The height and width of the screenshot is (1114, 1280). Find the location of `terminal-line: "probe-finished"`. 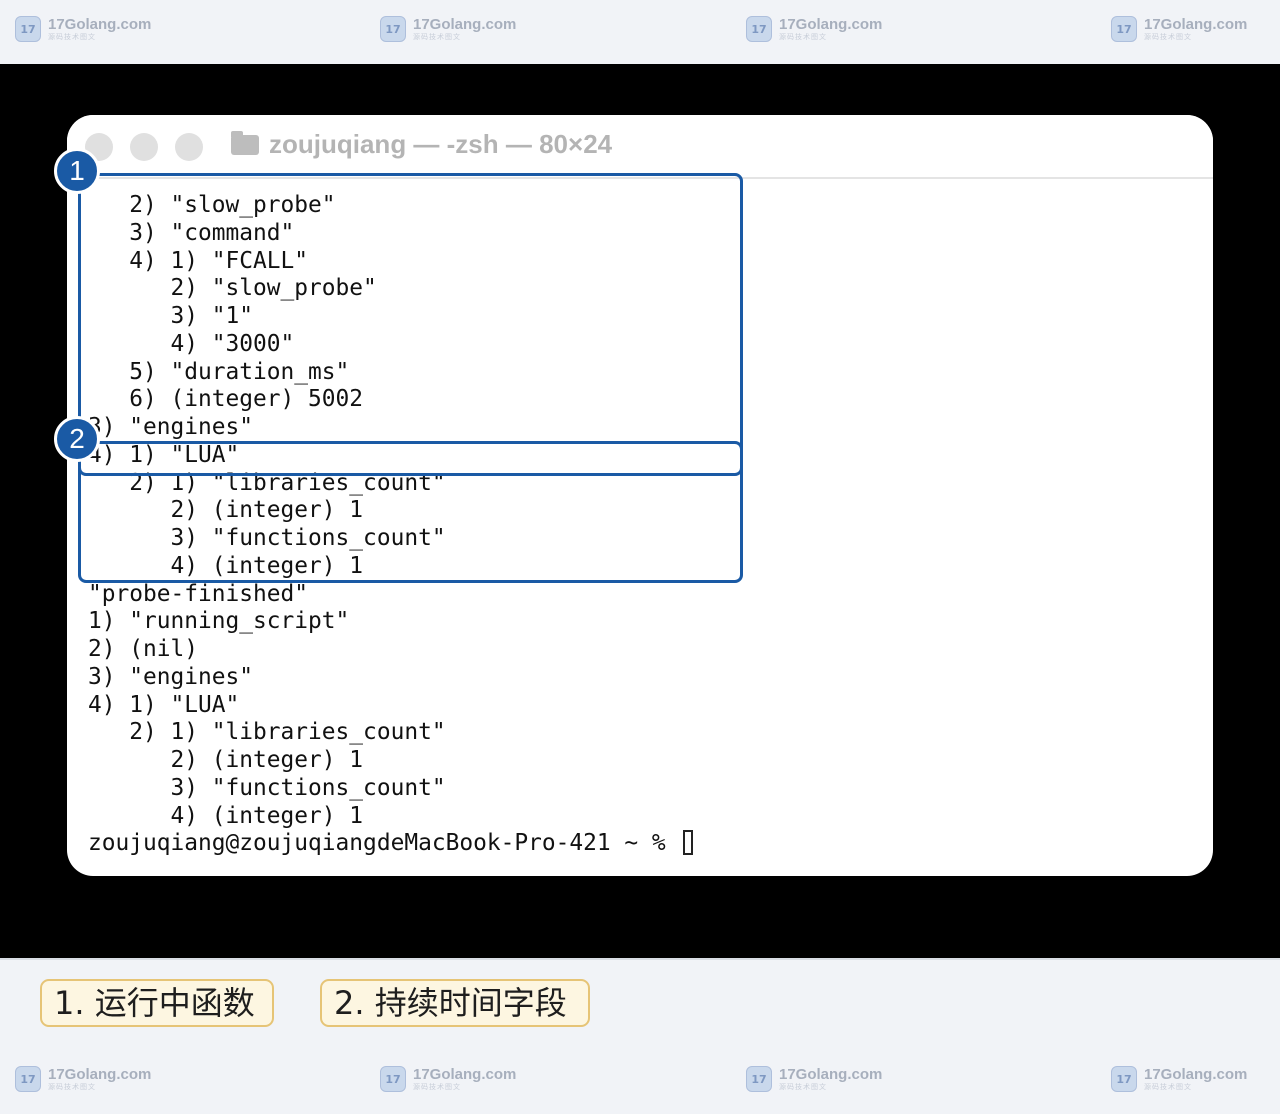

terminal-line: "probe-finished" is located at coordinates (198, 593).